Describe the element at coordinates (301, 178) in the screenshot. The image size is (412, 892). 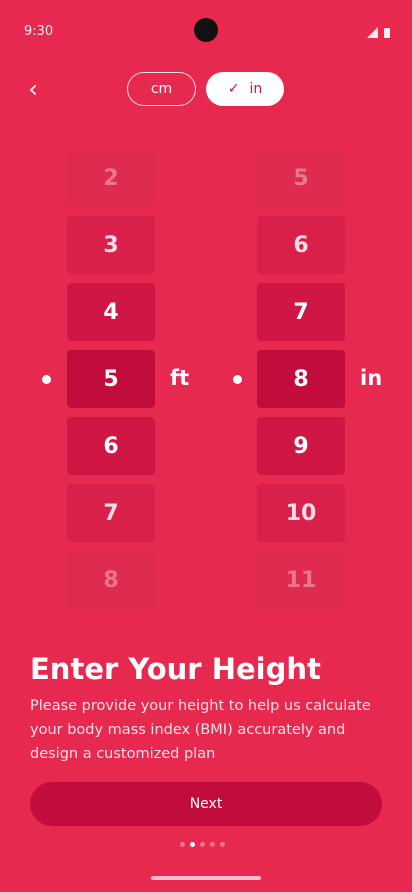
I see `inches-option: 5` at that location.